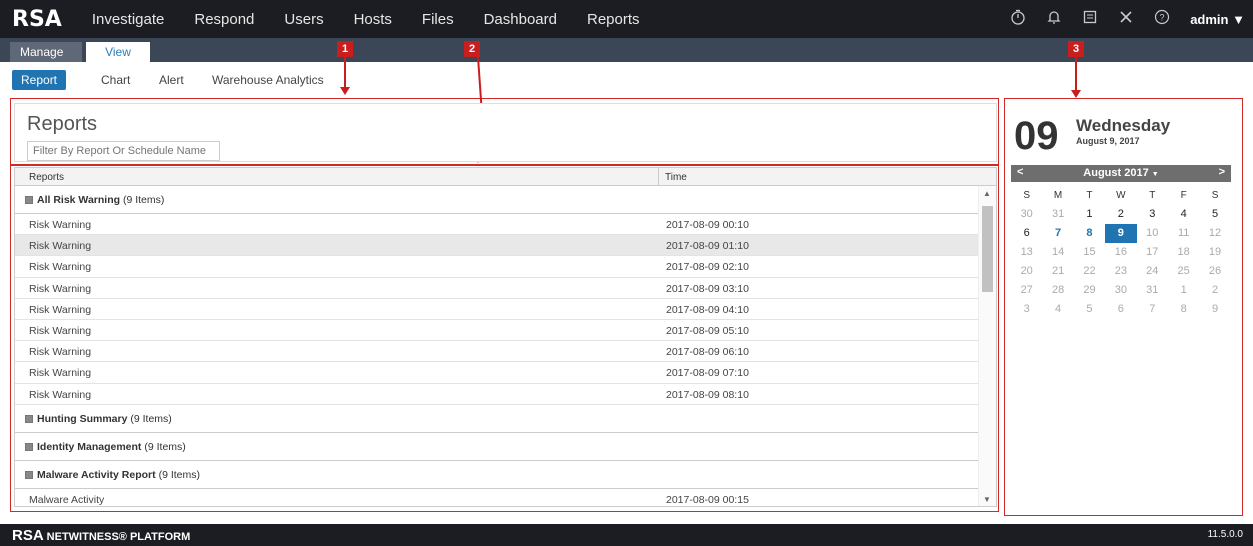 Image resolution: width=1253 pixels, height=546 pixels. I want to click on table-row: Risk Warning 2017-08-09 00:10, so click(497, 225).